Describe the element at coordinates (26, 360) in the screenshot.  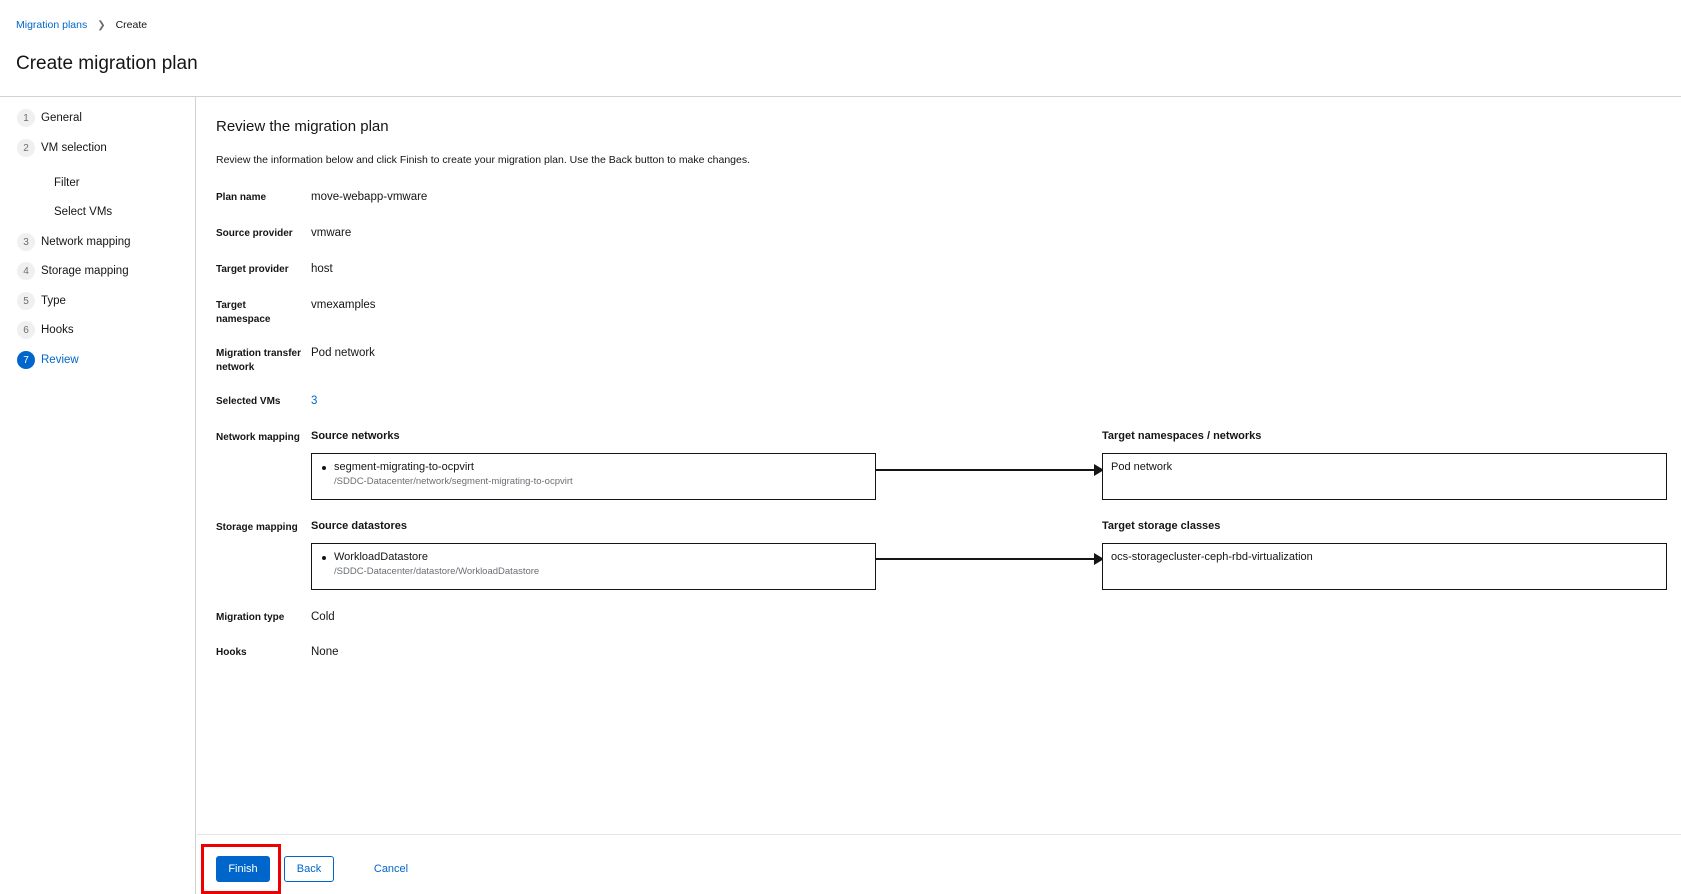
I see `step-number: 7` at that location.